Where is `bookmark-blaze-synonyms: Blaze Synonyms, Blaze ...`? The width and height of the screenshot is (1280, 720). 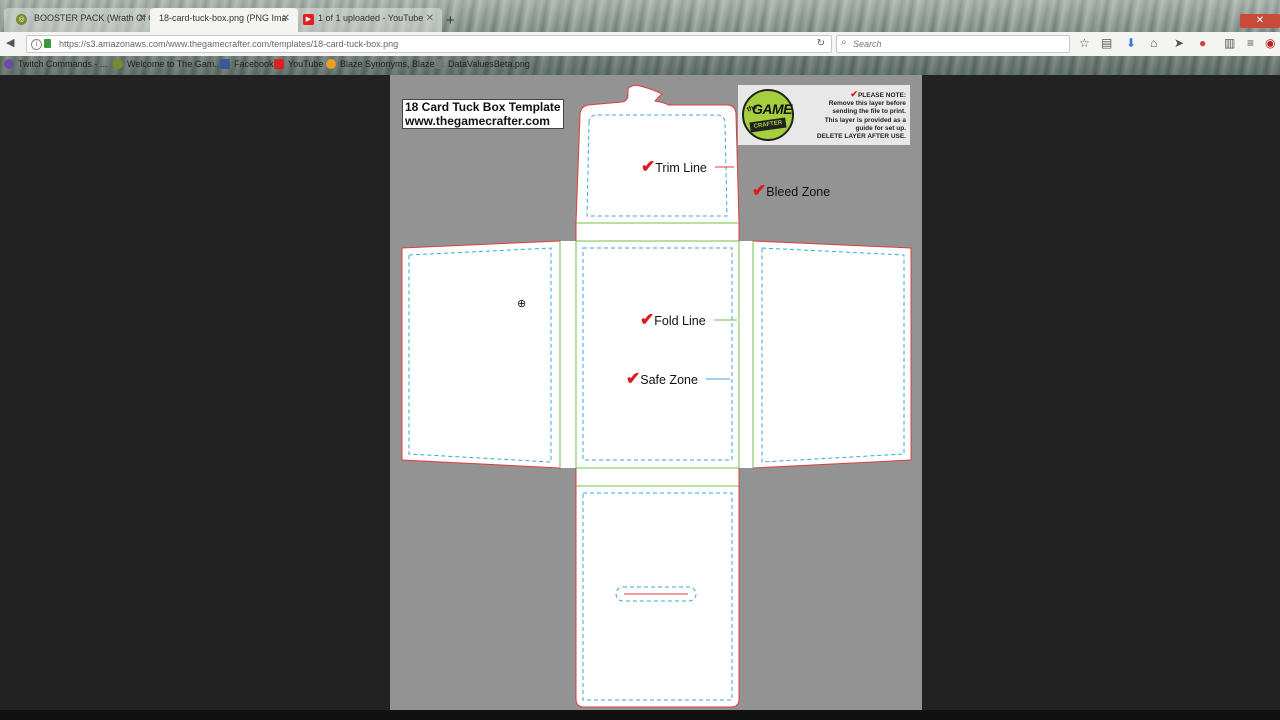
bookmark-blaze-synonyms: Blaze Synonyms, Blaze ... is located at coordinates (385, 64).